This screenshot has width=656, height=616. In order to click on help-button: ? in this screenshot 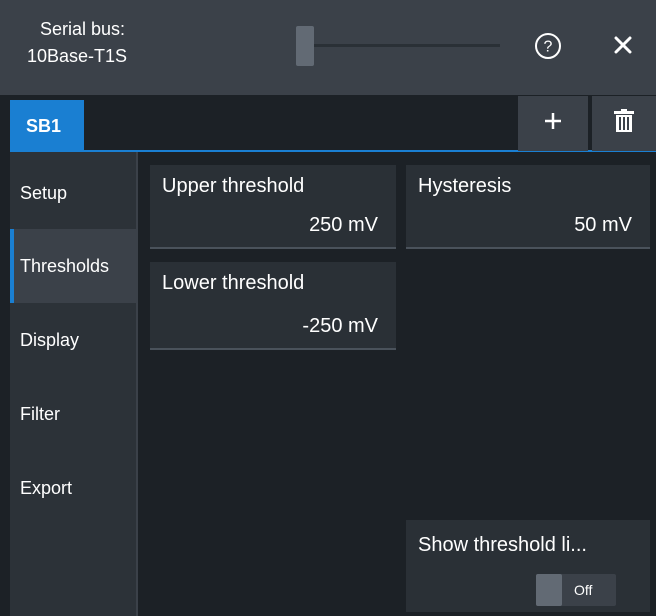, I will do `click(548, 46)`.